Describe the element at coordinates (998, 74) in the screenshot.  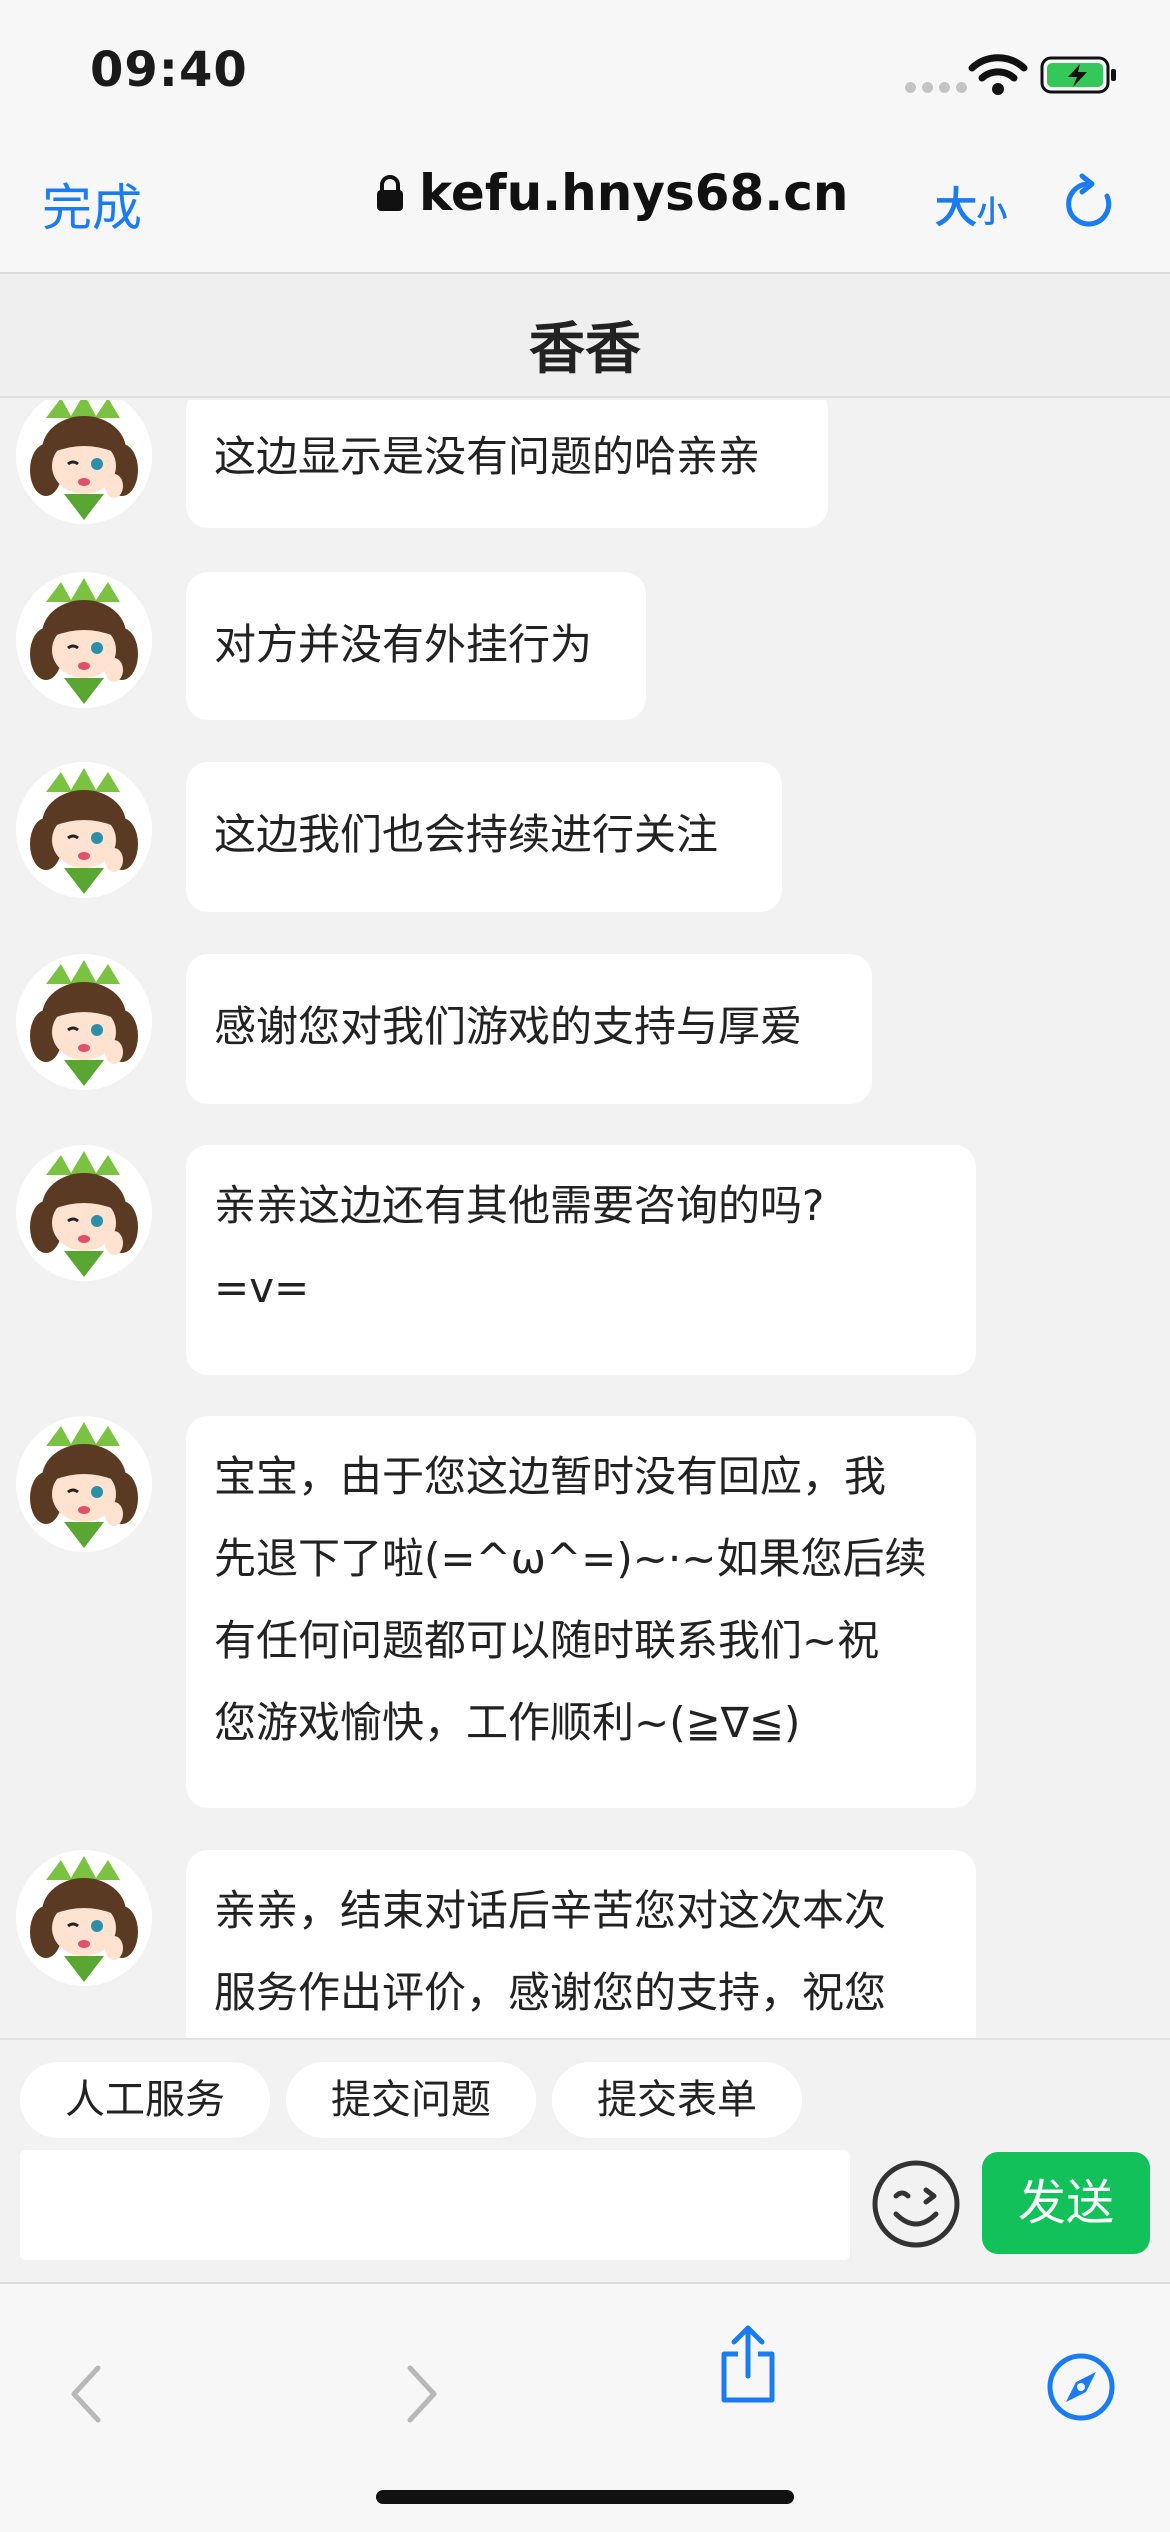
I see `wifi-icon` at that location.